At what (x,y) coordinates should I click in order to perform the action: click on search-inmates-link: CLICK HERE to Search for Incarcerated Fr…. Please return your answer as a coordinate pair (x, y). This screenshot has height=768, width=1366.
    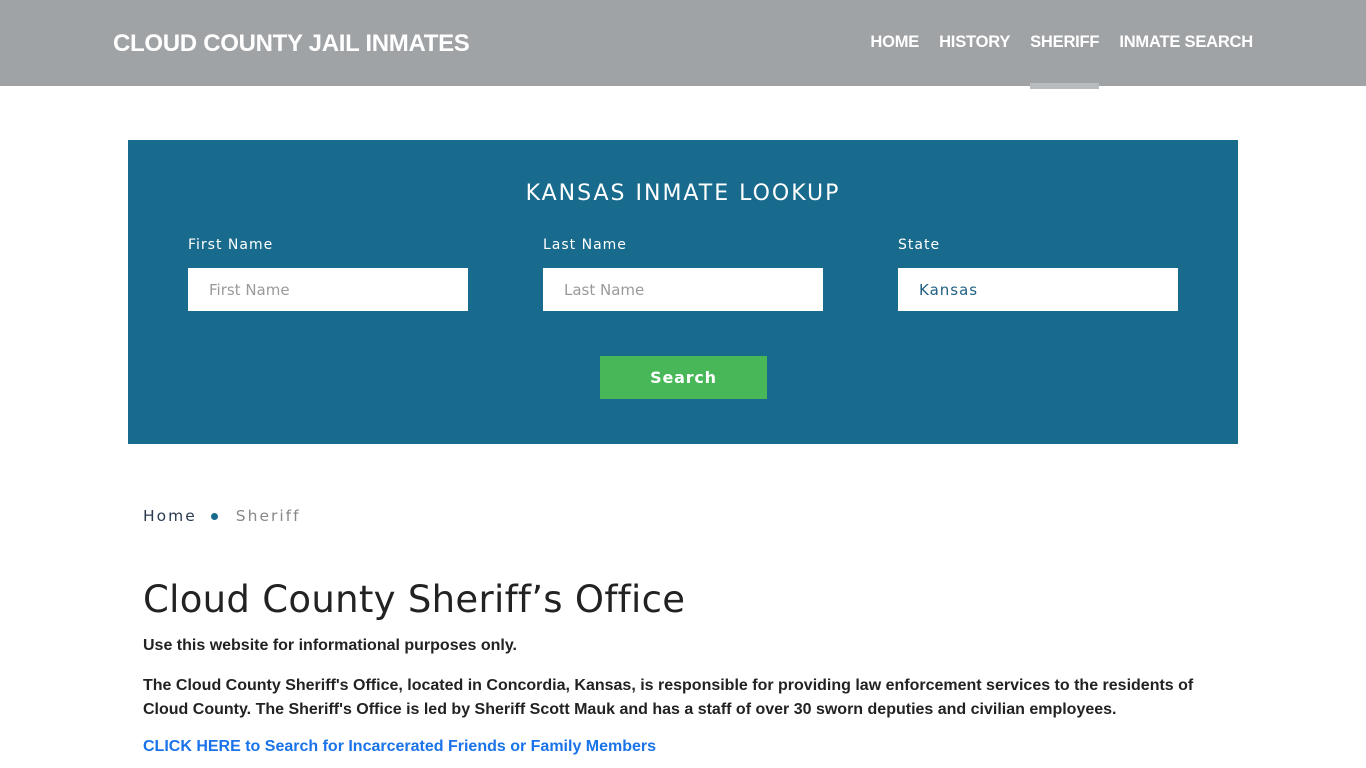
    Looking at the image, I should click on (399, 747).